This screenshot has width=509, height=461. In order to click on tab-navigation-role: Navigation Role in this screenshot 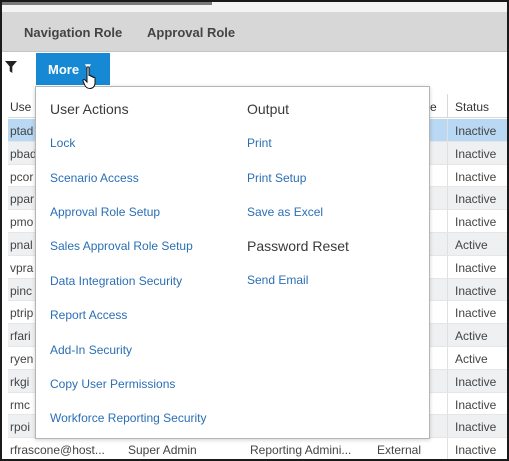, I will do `click(73, 32)`.